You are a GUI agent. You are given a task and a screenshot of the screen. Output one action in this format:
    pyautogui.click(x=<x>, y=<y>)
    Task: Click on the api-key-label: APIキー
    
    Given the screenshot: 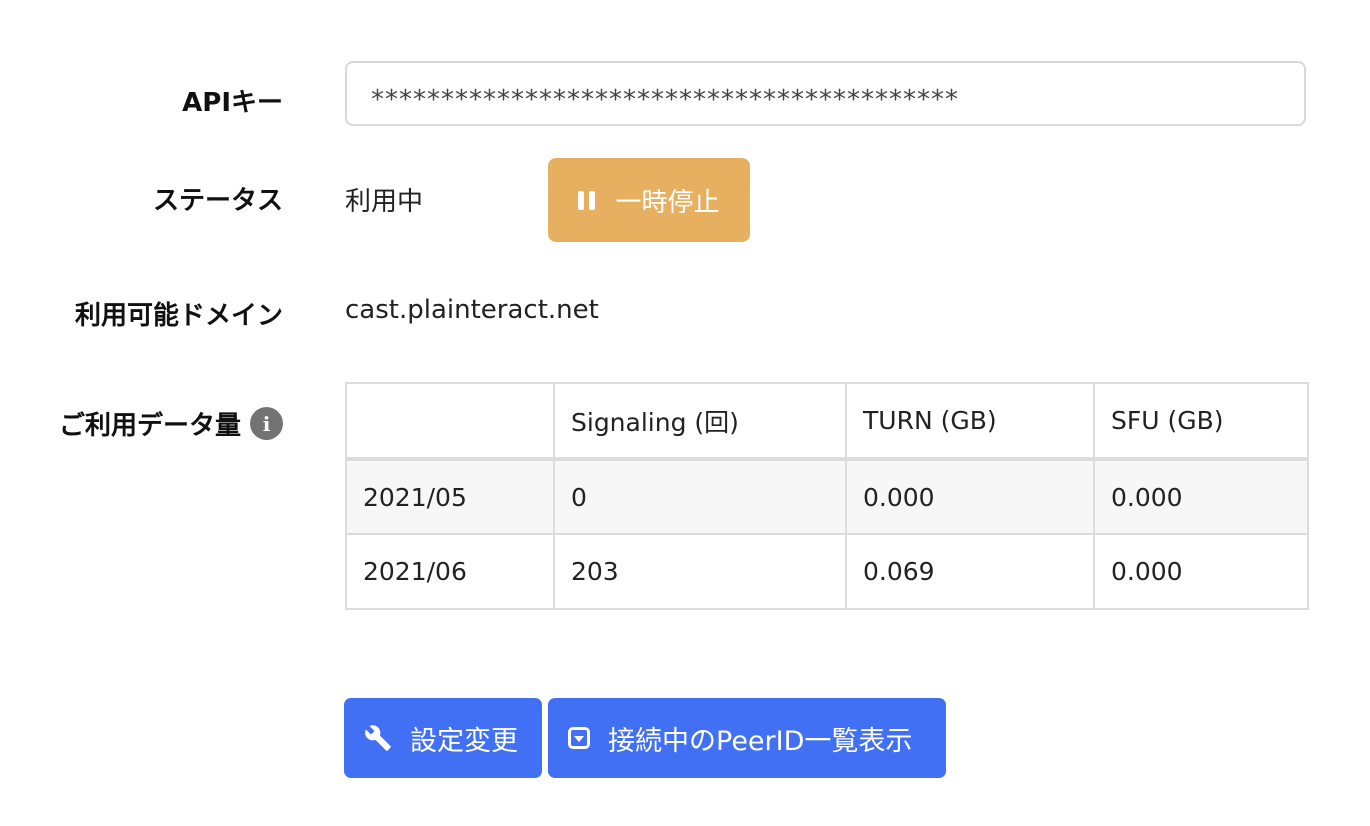 What is the action you would take?
    pyautogui.click(x=232, y=103)
    